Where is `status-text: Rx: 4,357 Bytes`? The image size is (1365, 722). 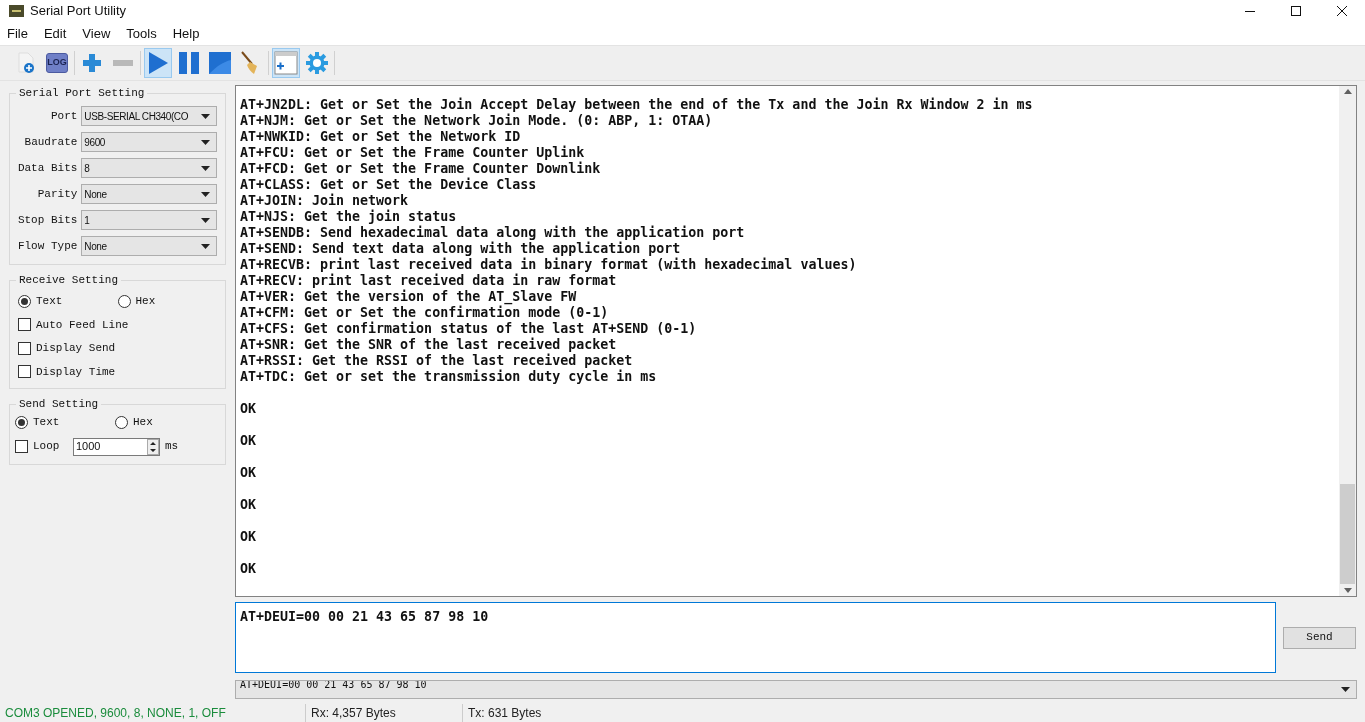
status-text: Rx: 4,357 Bytes is located at coordinates (383, 713).